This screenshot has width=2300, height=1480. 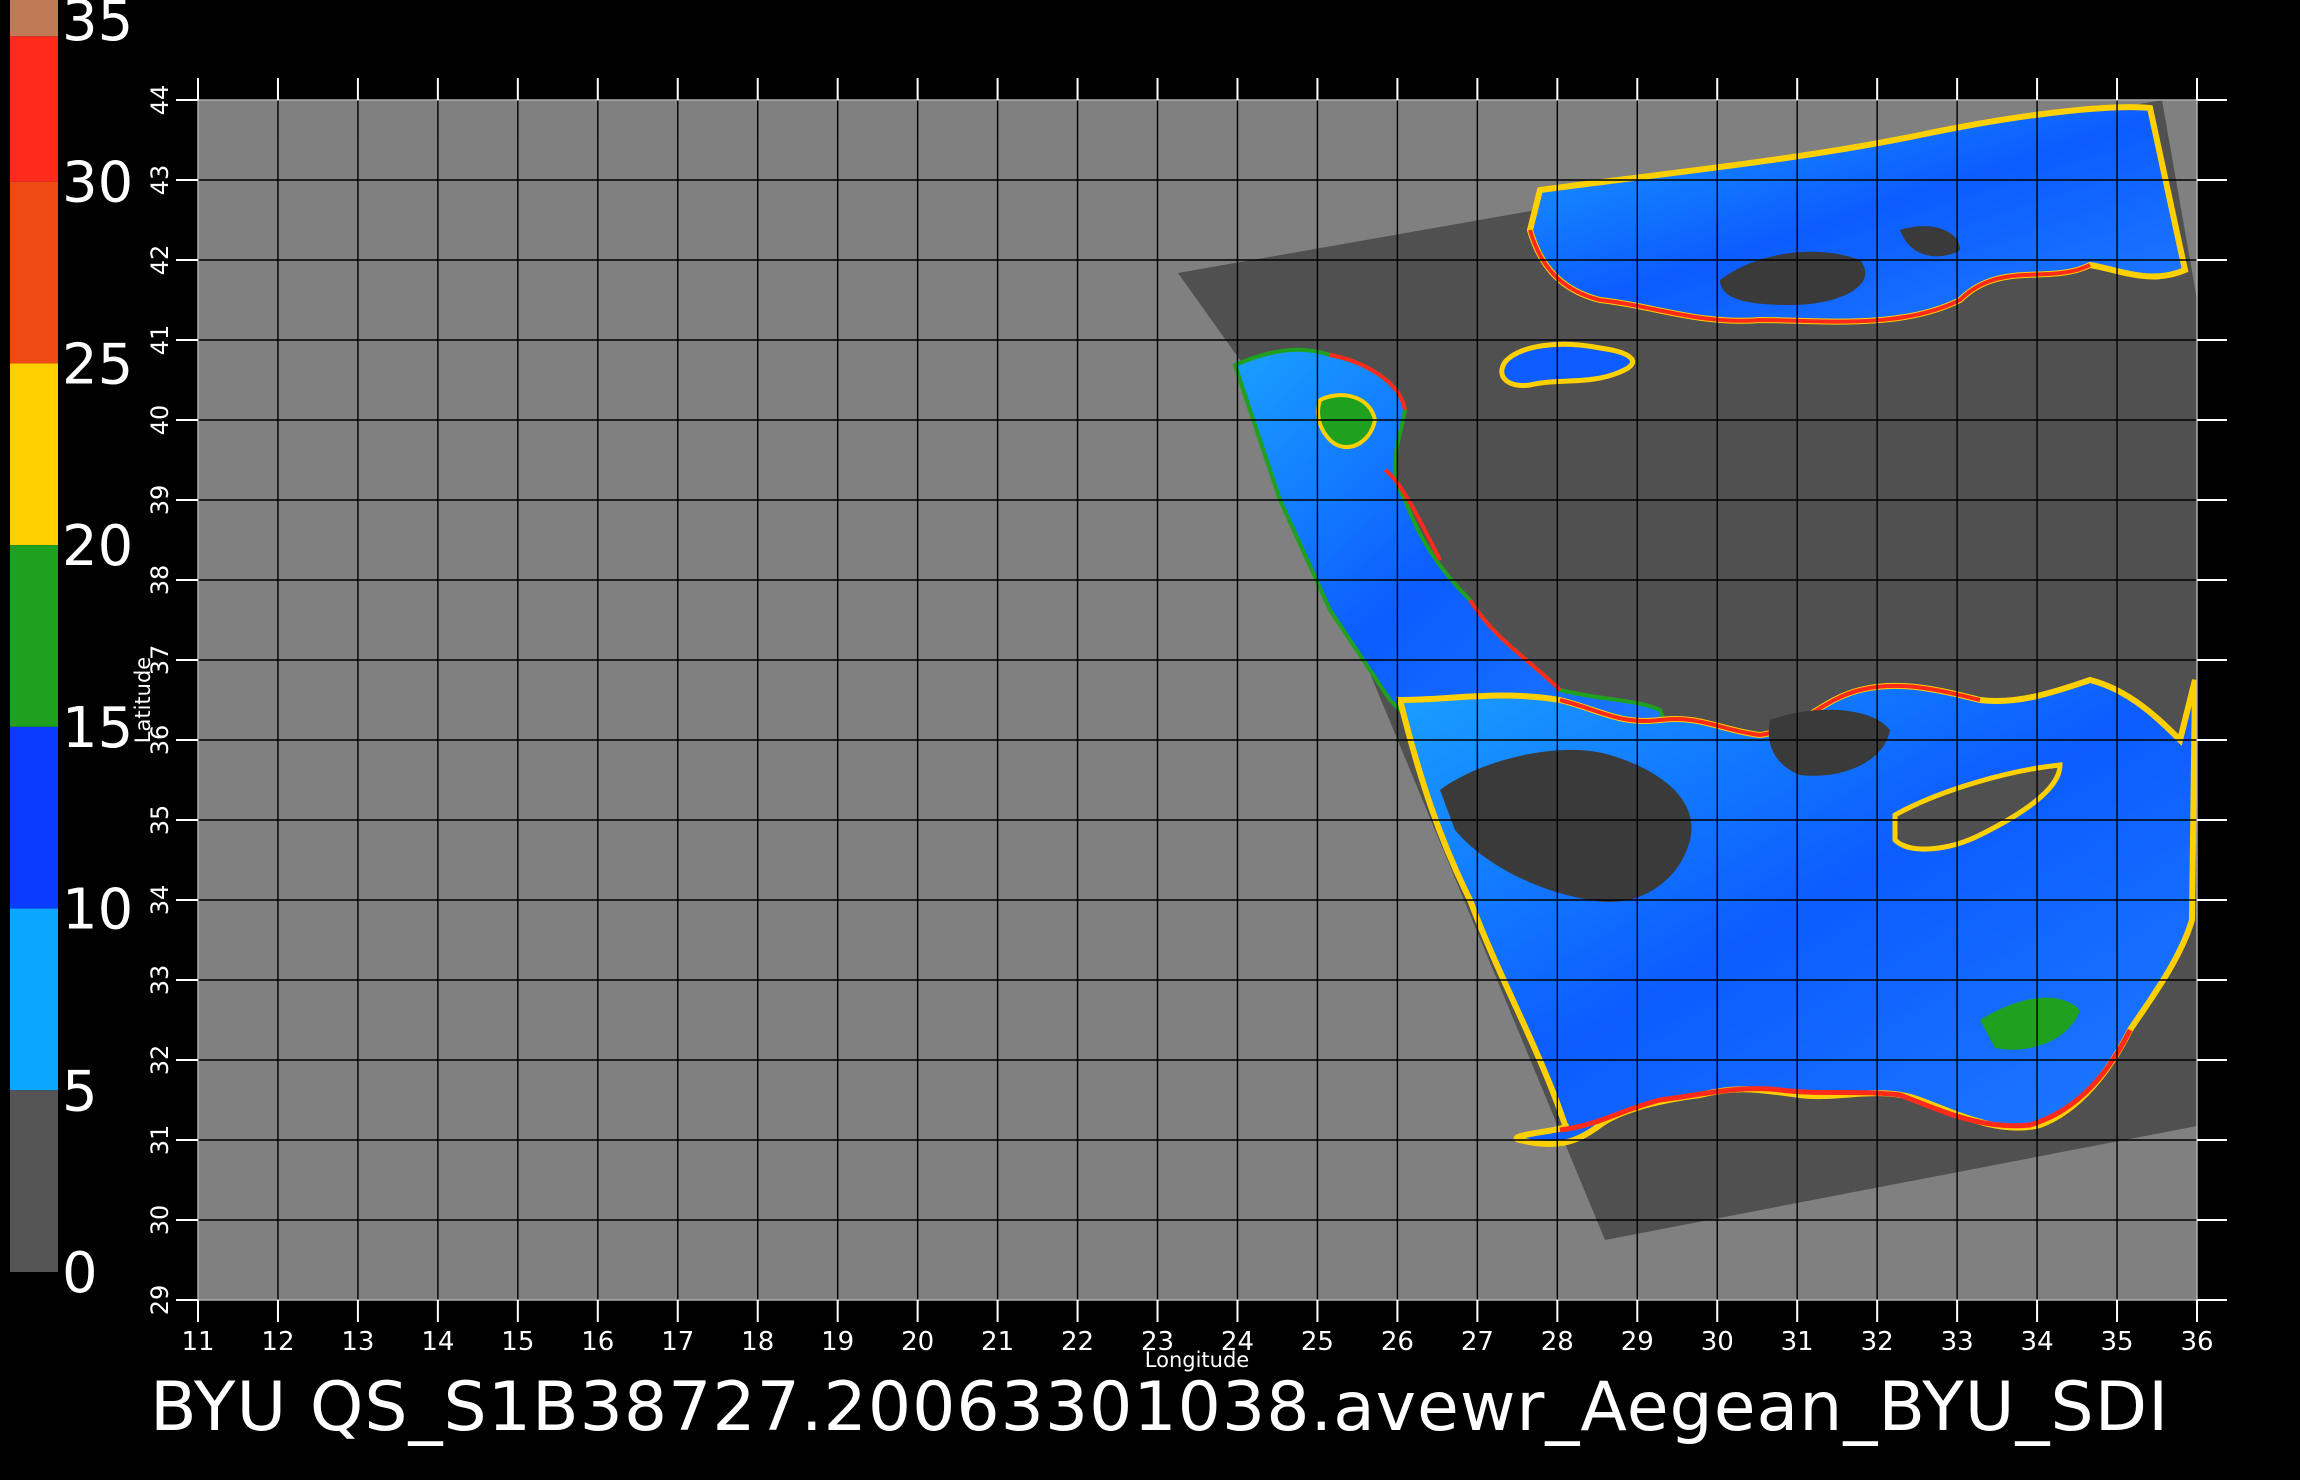 I want to click on longitude-tick-label: 17, so click(x=677, y=1342).